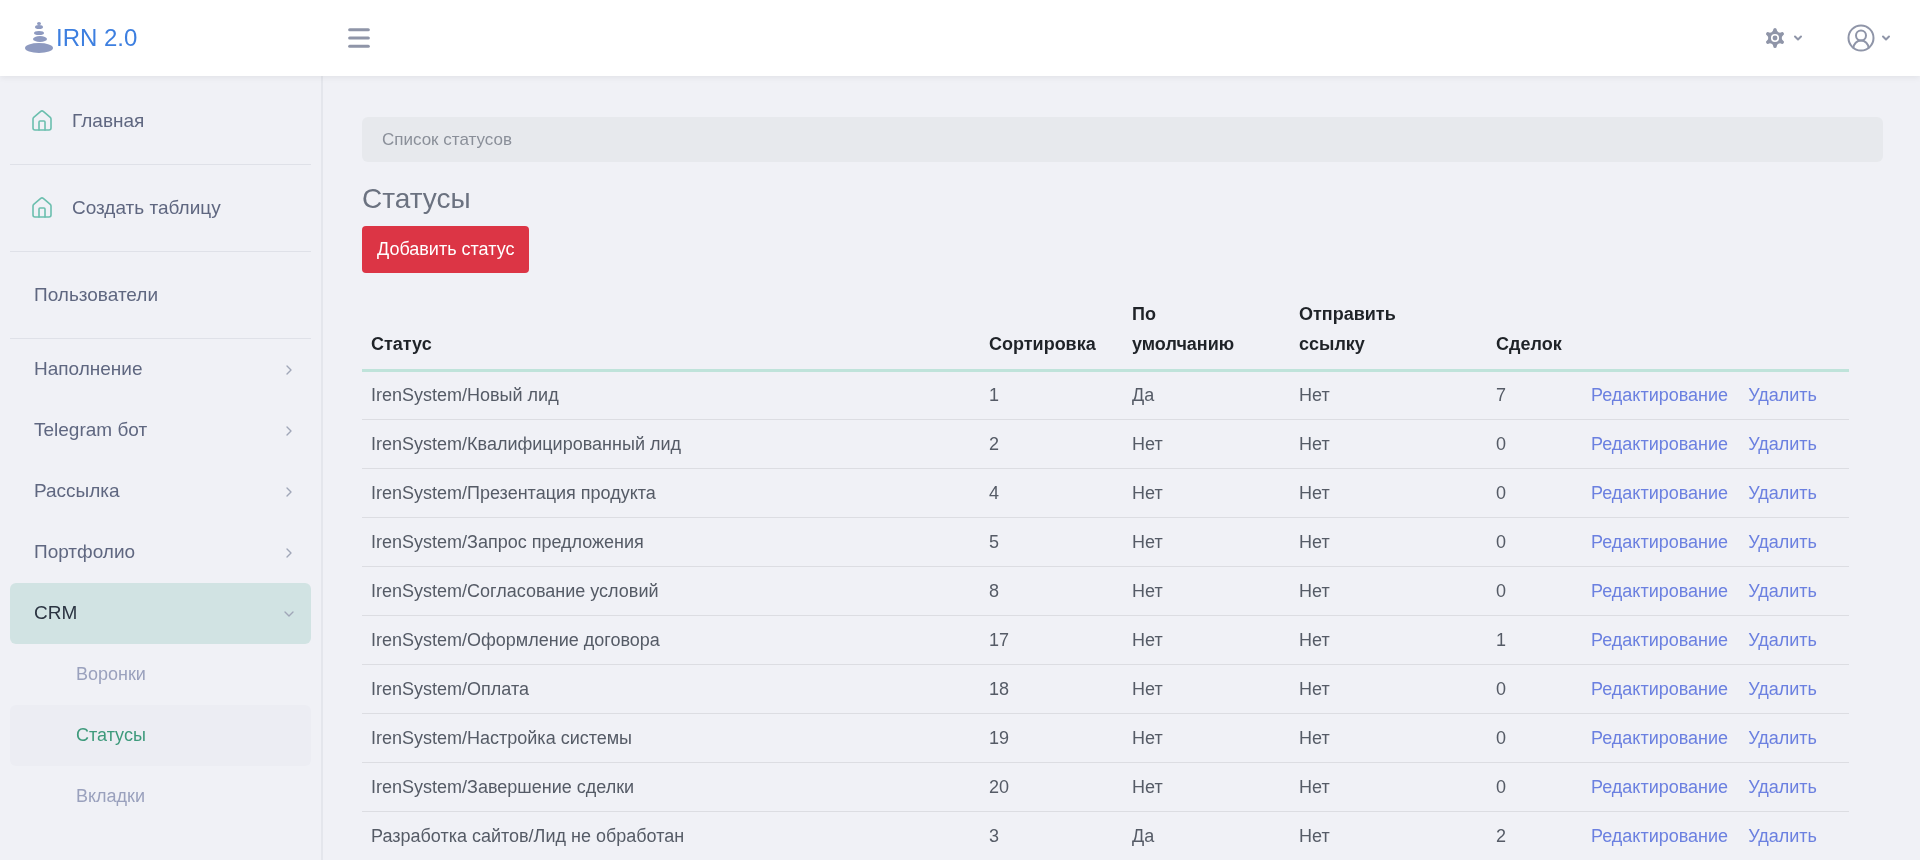 This screenshot has width=1920, height=860. I want to click on sidebar-item: Рассылка, so click(160, 491).